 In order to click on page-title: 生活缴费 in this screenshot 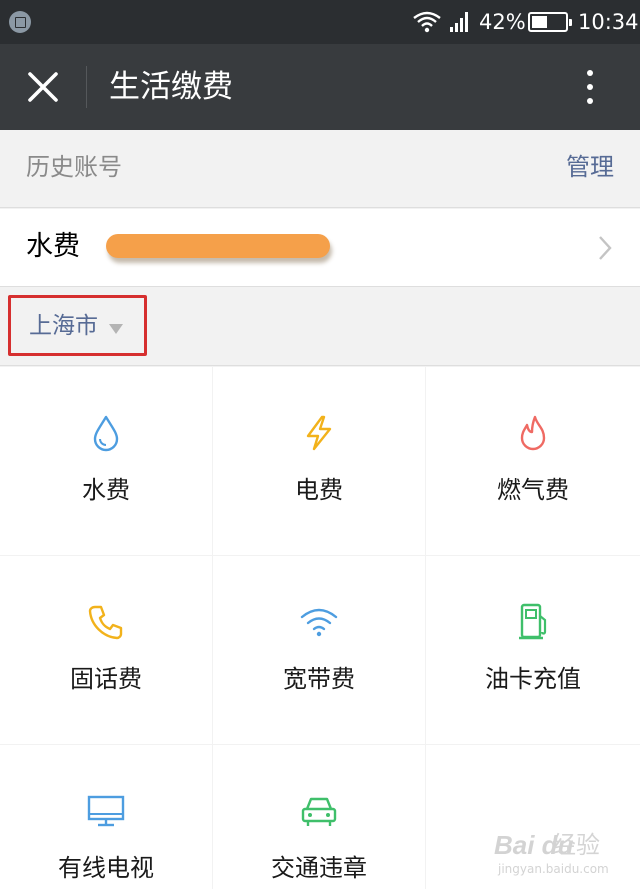, I will do `click(171, 87)`.